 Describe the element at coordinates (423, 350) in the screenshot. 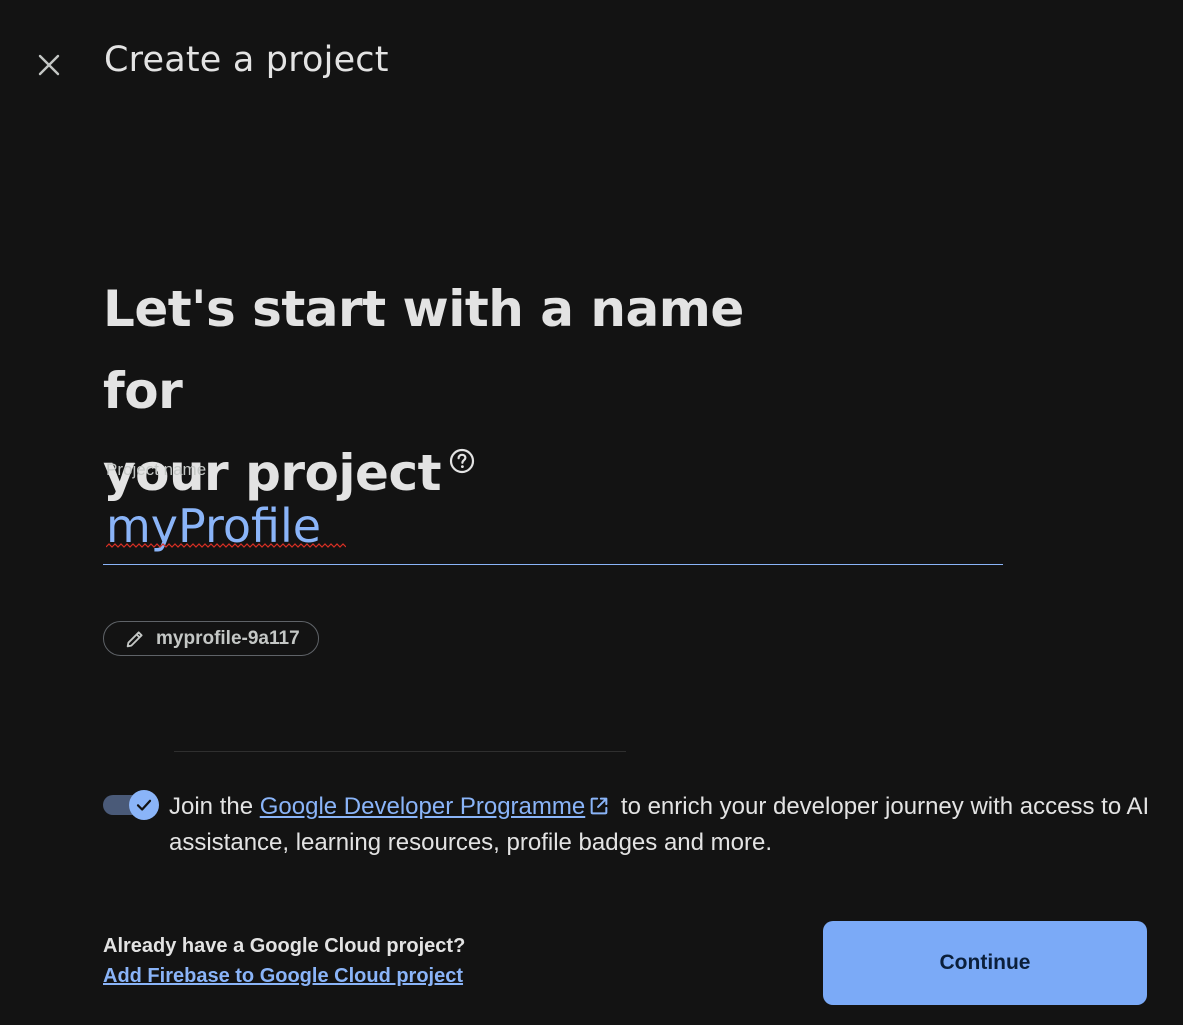

I see `heading-line-1: Let's start with a name for` at that location.